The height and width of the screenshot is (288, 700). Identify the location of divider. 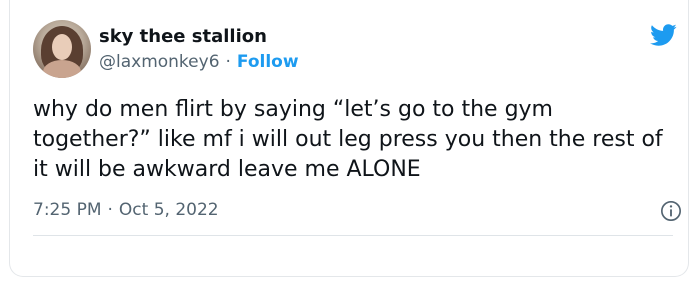
(353, 235).